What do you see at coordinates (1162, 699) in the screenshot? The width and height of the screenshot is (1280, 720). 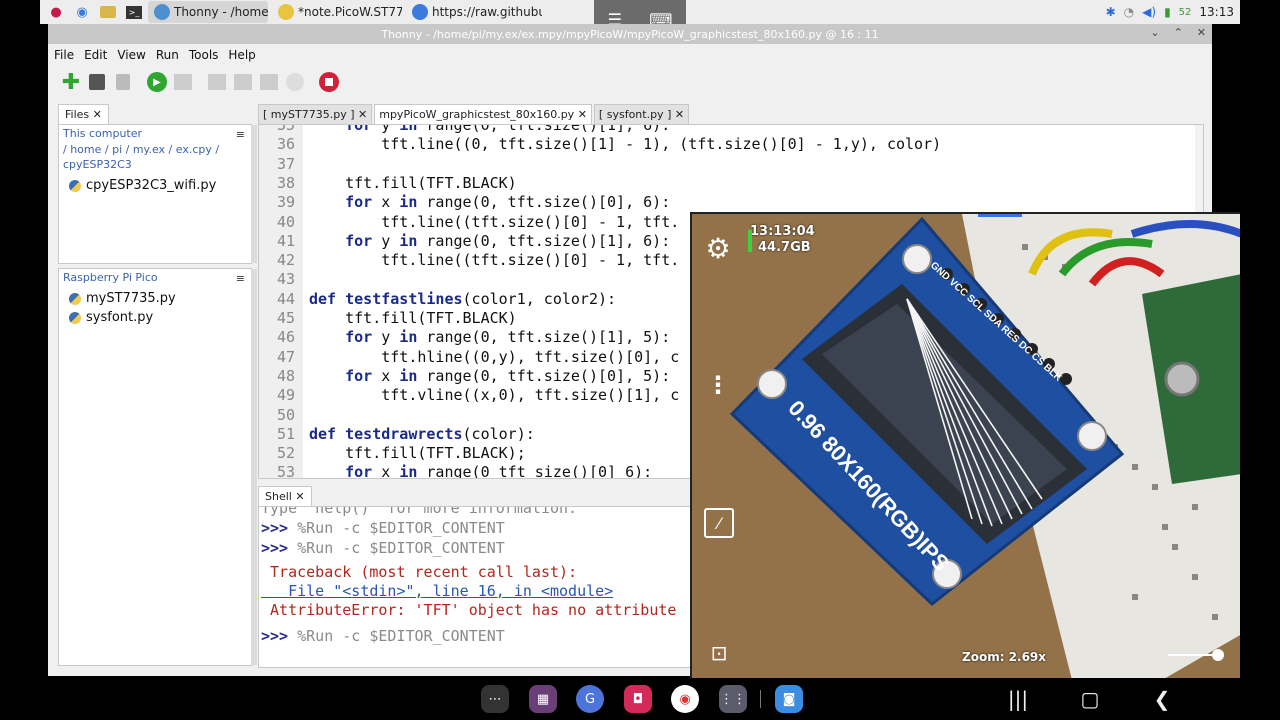 I see `back-icon: ❮` at bounding box center [1162, 699].